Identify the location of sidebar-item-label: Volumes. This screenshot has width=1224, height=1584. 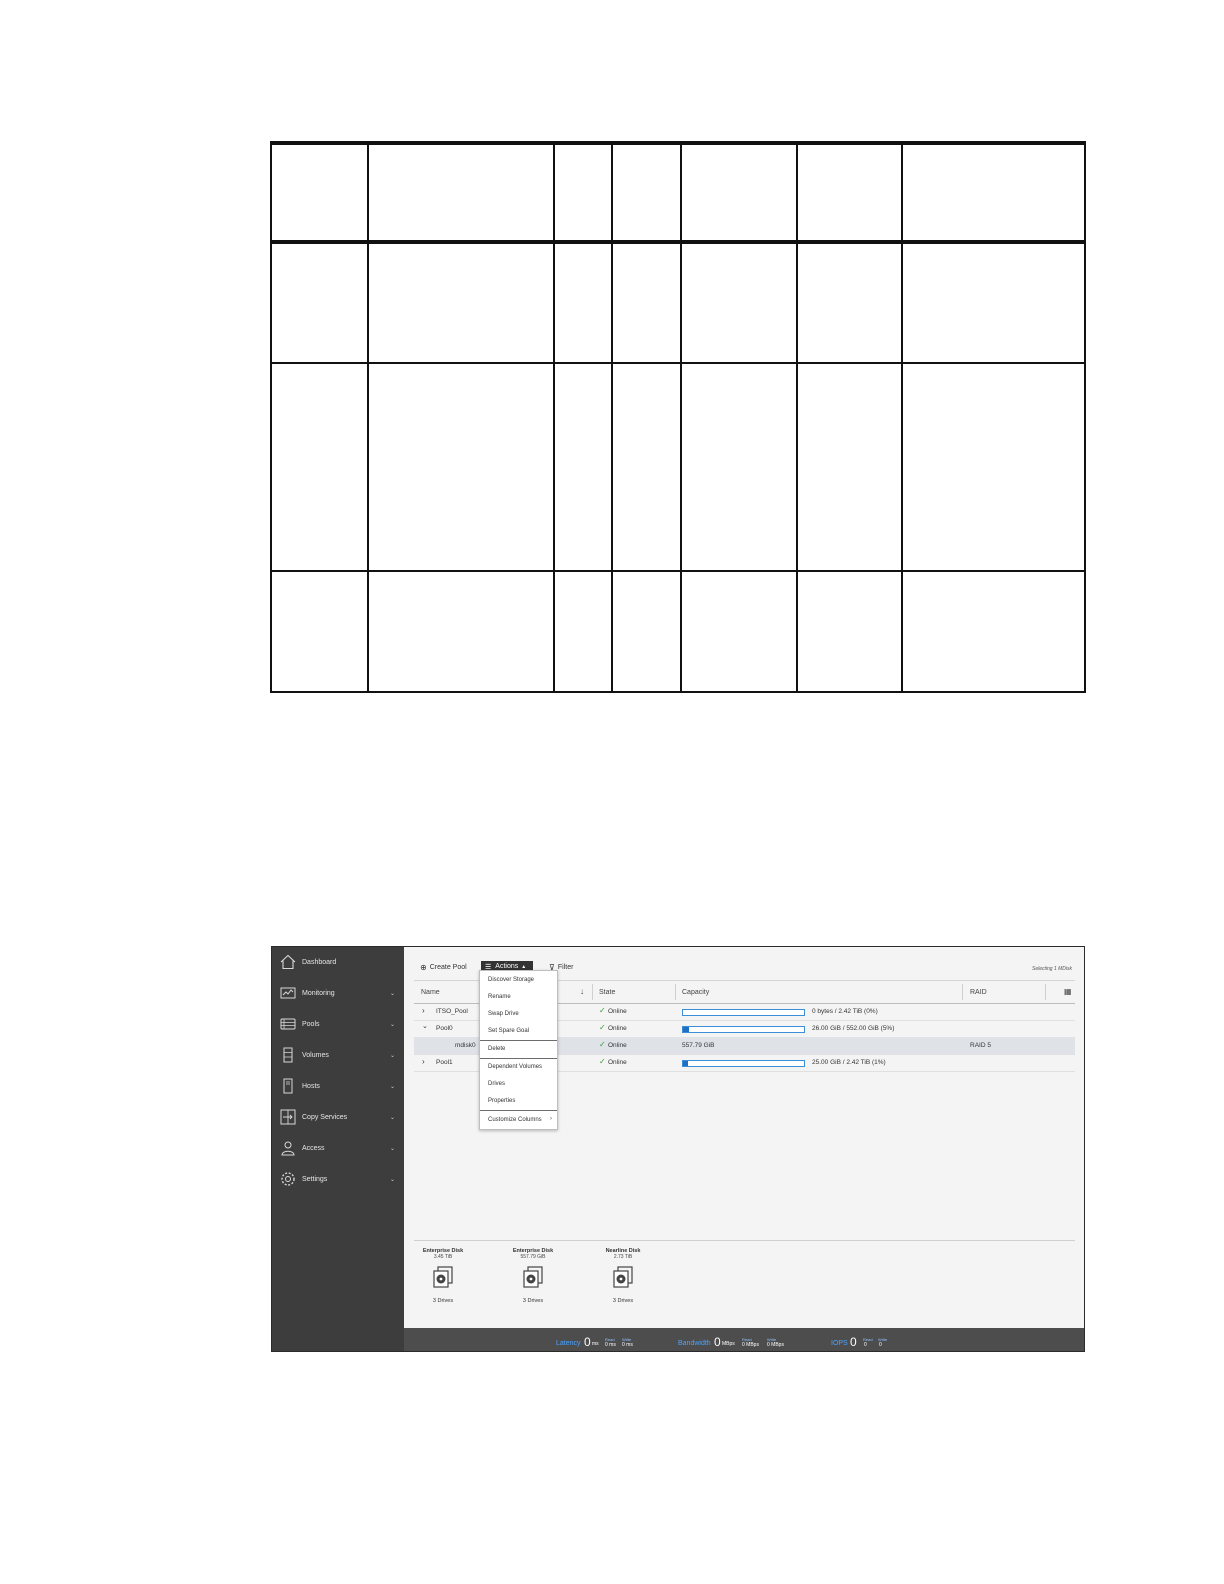
(315, 1055).